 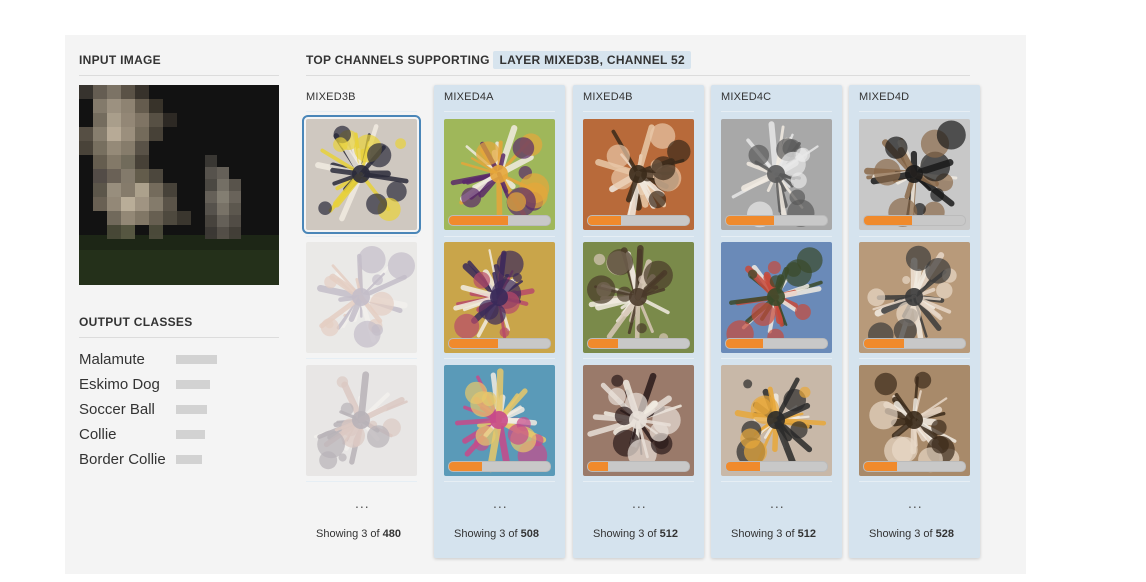 I want to click on showing-count: Showing 3 of 480, so click(x=358, y=534).